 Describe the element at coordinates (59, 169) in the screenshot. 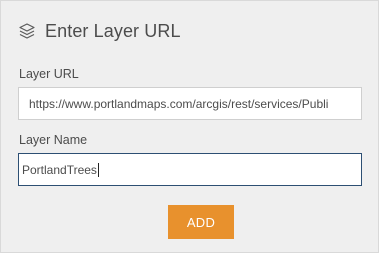

I see `layer-name-value: PortlandTrees` at that location.